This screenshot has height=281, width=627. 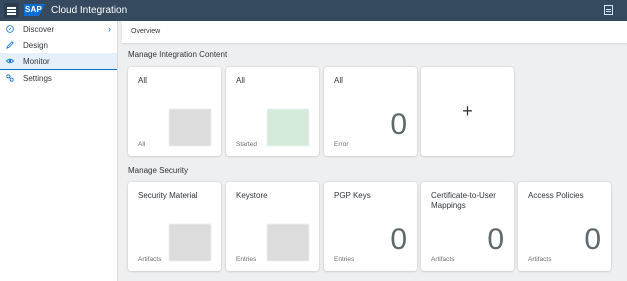 I want to click on tile-access-policies: Access Policies 0 Artifacts, so click(x=564, y=226).